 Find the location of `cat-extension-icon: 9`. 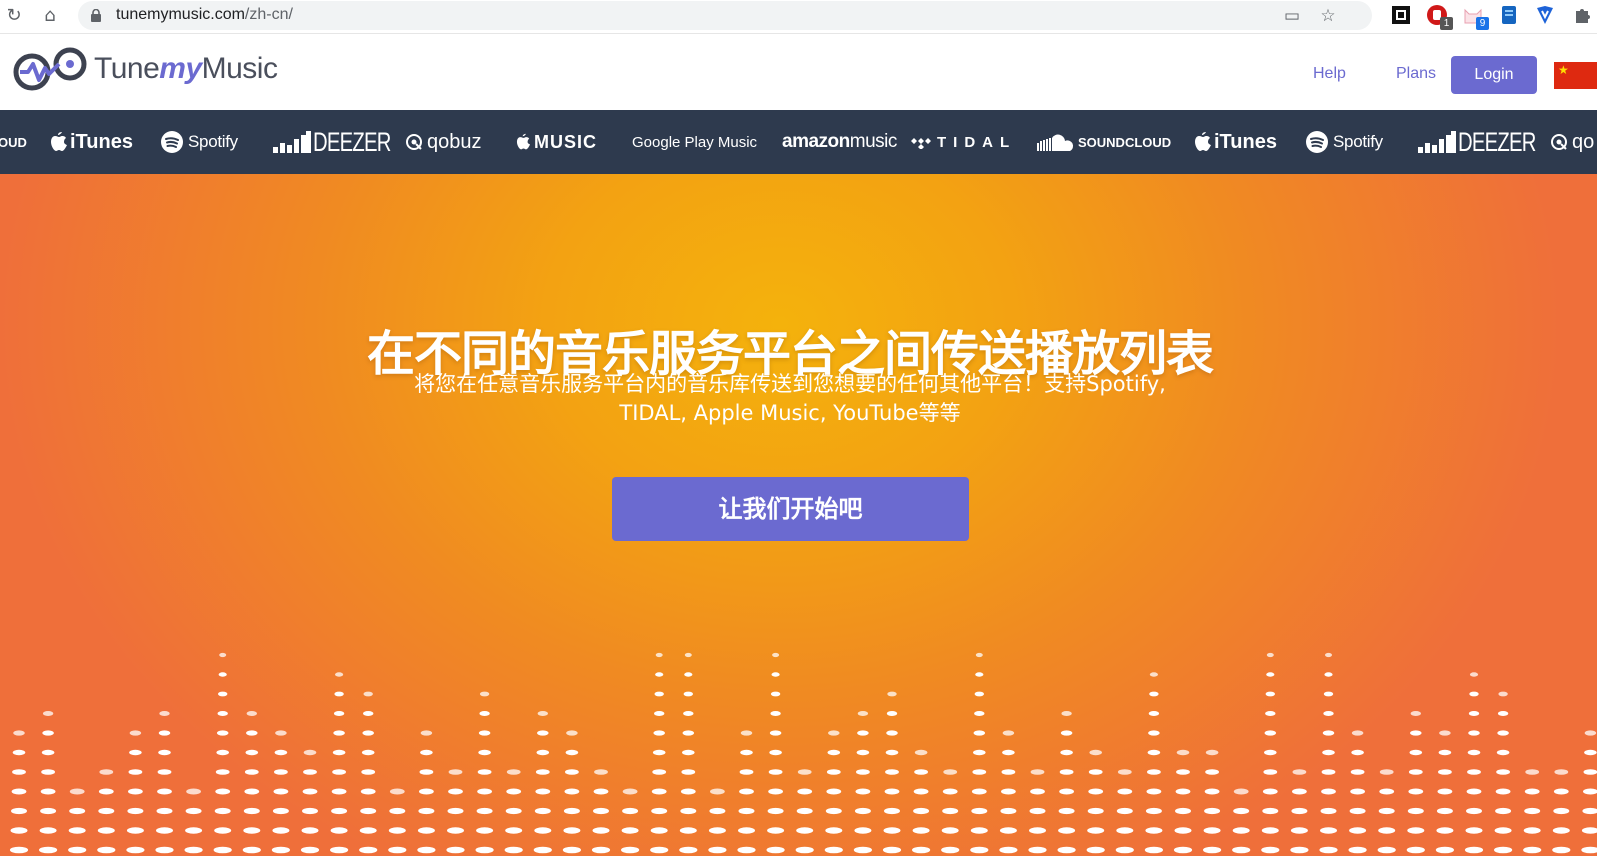

cat-extension-icon: 9 is located at coordinates (1475, 16).